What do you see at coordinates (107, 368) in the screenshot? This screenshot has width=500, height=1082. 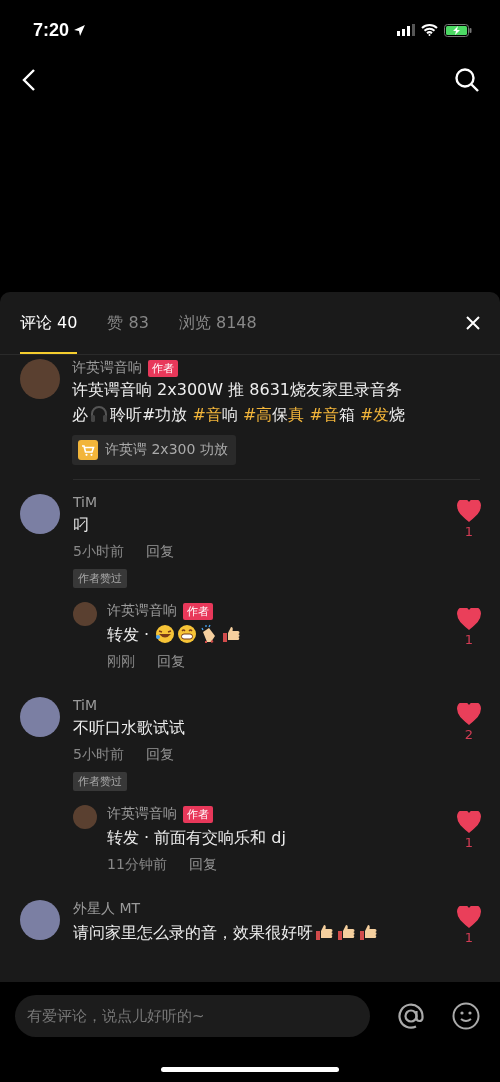 I see `author-name: 许英谔音响` at bounding box center [107, 368].